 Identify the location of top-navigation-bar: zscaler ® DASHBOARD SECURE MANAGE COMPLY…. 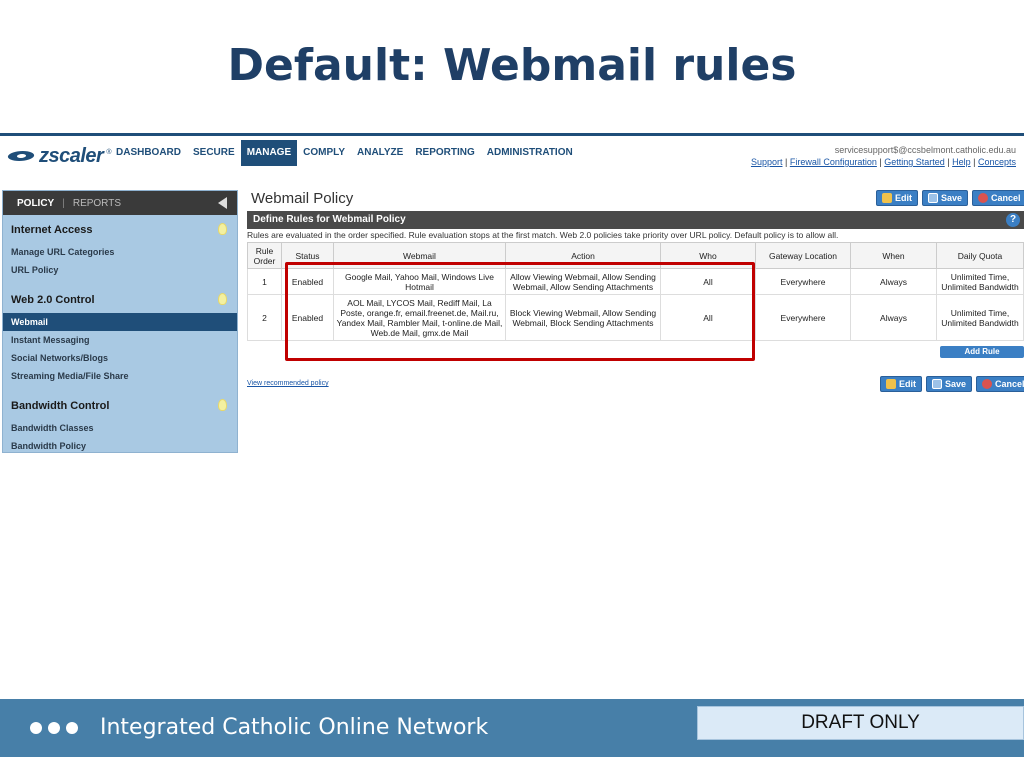
(512, 158).